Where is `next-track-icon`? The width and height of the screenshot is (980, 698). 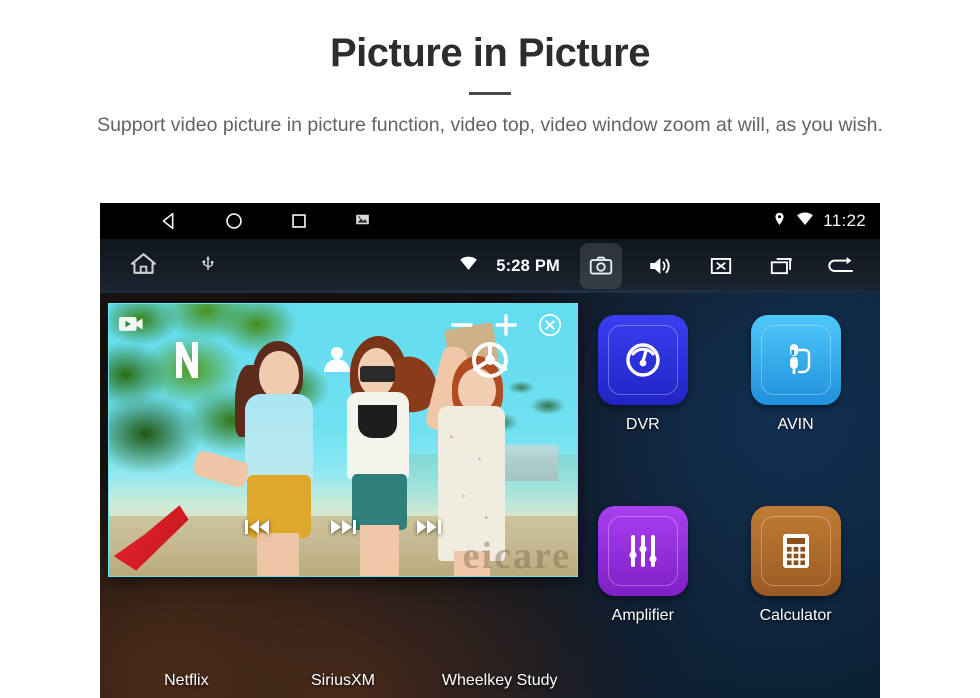
next-track-icon is located at coordinates (429, 529).